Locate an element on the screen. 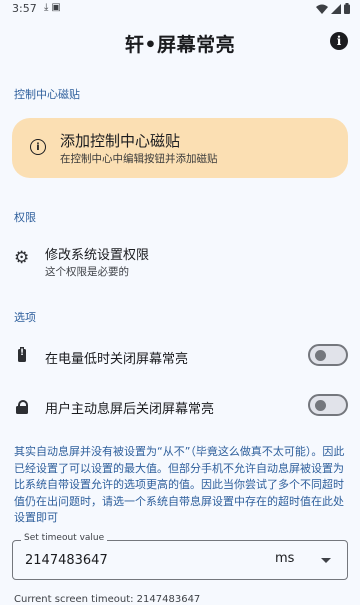 Image resolution: width=360 pixels, height=605 pixels. info-outline-icon: i is located at coordinates (38, 147).